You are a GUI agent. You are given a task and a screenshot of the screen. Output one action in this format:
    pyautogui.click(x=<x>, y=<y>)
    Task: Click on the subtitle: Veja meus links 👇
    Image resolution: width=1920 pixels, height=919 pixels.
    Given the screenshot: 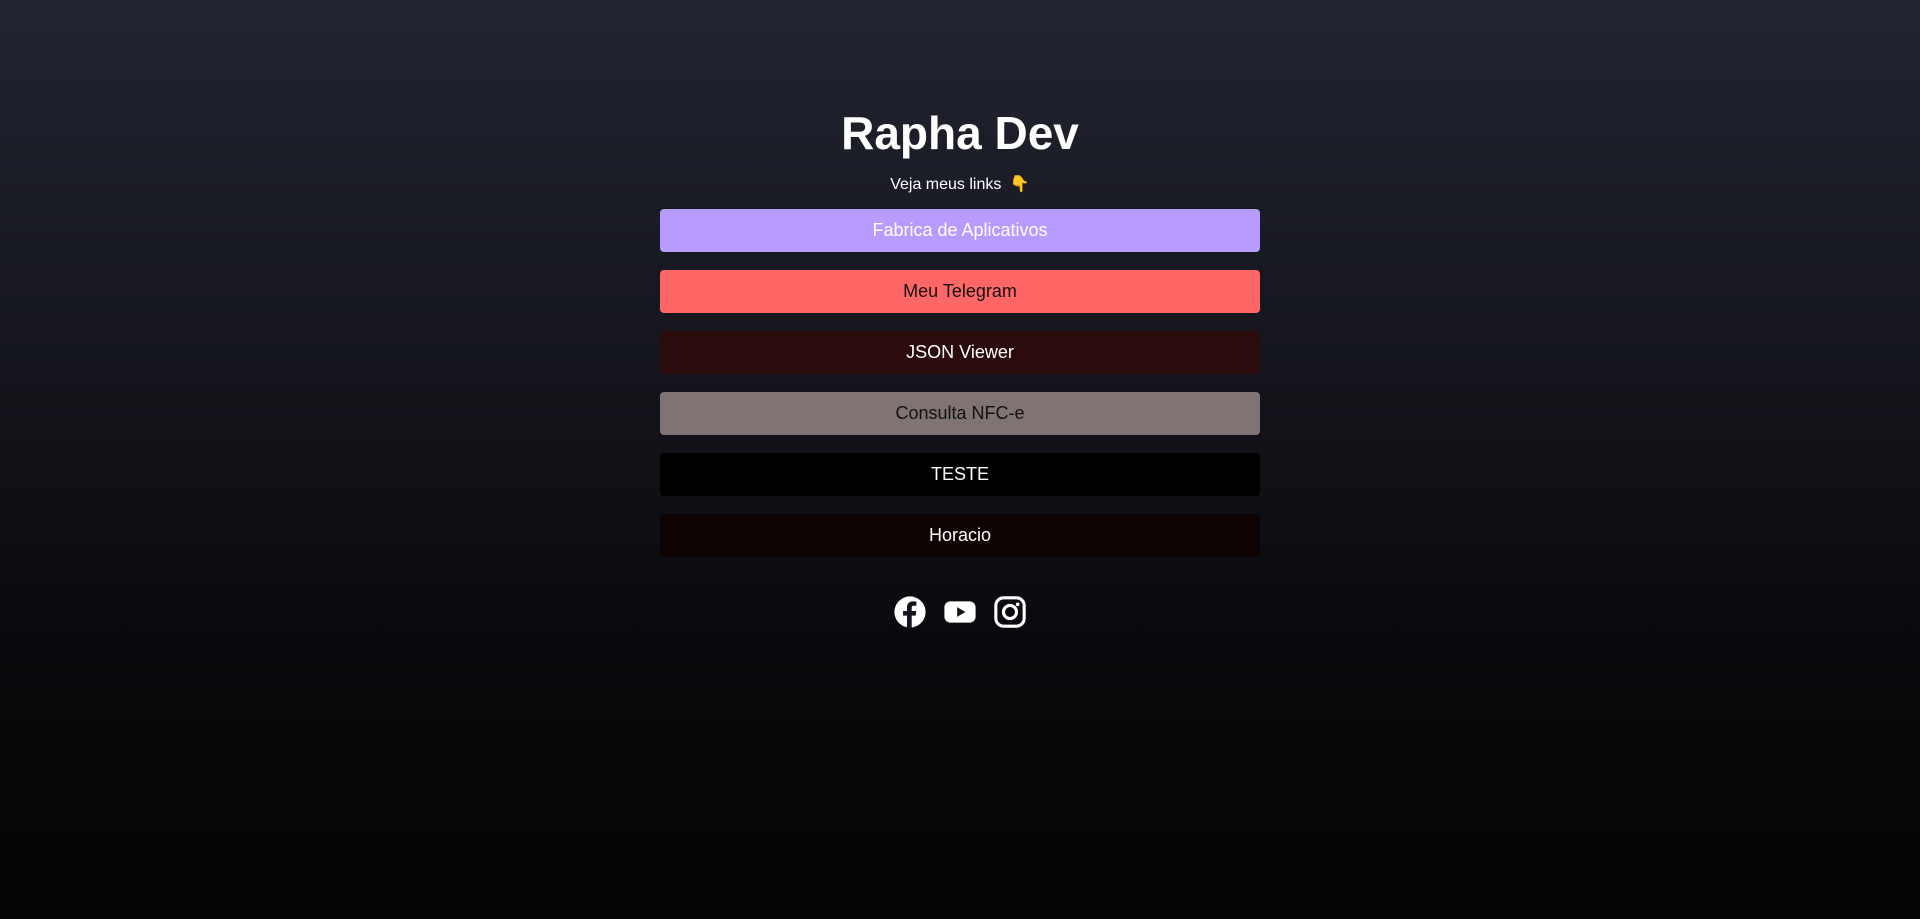 What is the action you would take?
    pyautogui.click(x=960, y=185)
    